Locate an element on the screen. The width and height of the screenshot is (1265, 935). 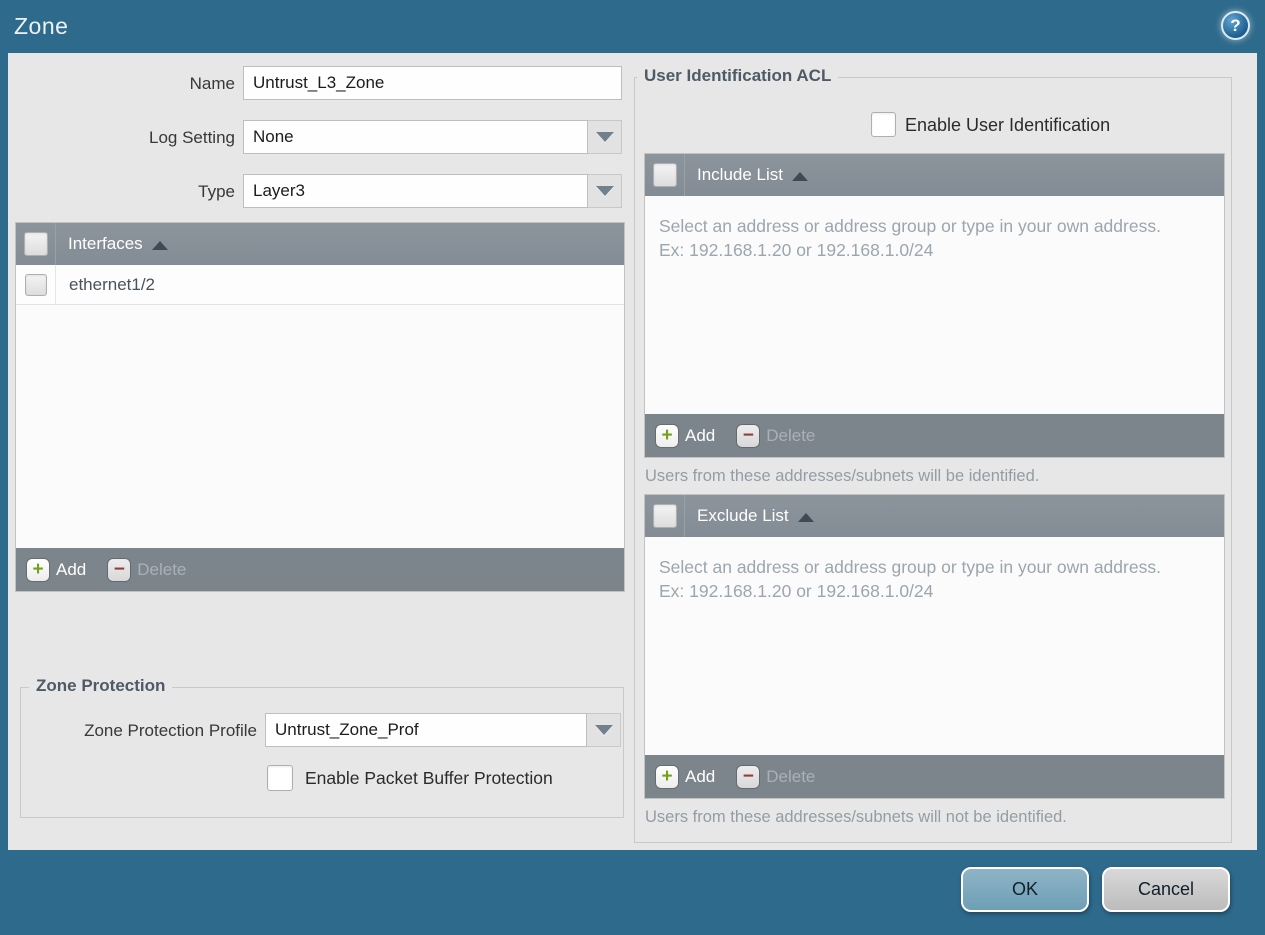
include-list-footer: + Add − Delete is located at coordinates (934, 435).